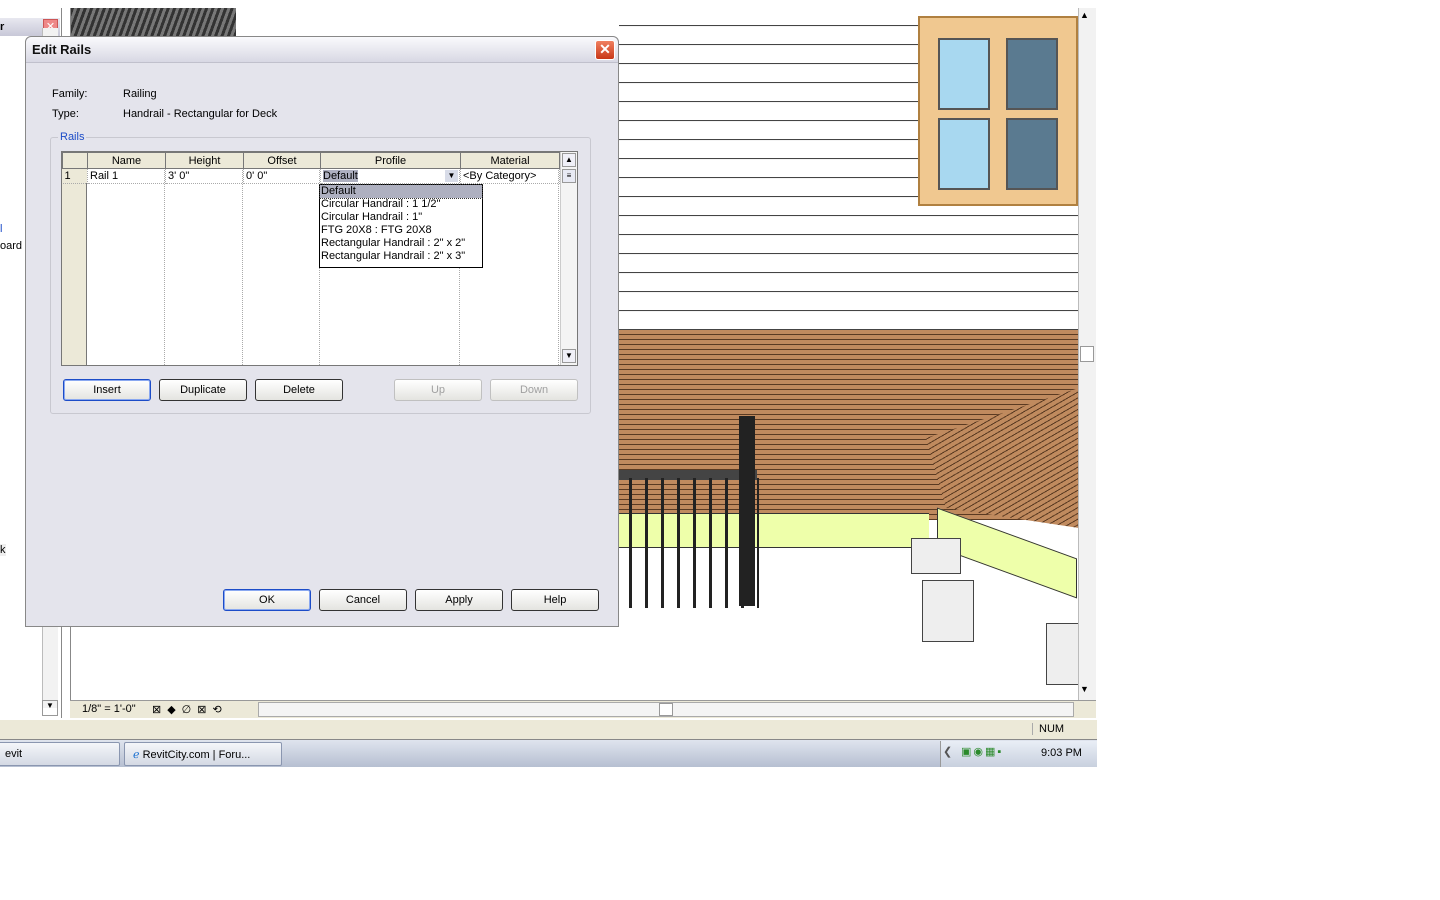 The height and width of the screenshot is (900, 1440). Describe the element at coordinates (3, 550) in the screenshot. I see `browser-item: k` at that location.